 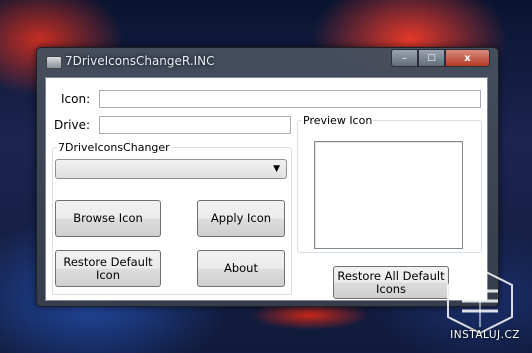 What do you see at coordinates (140, 61) in the screenshot?
I see `window-title: 7DriveIconsChangeR.INC` at bounding box center [140, 61].